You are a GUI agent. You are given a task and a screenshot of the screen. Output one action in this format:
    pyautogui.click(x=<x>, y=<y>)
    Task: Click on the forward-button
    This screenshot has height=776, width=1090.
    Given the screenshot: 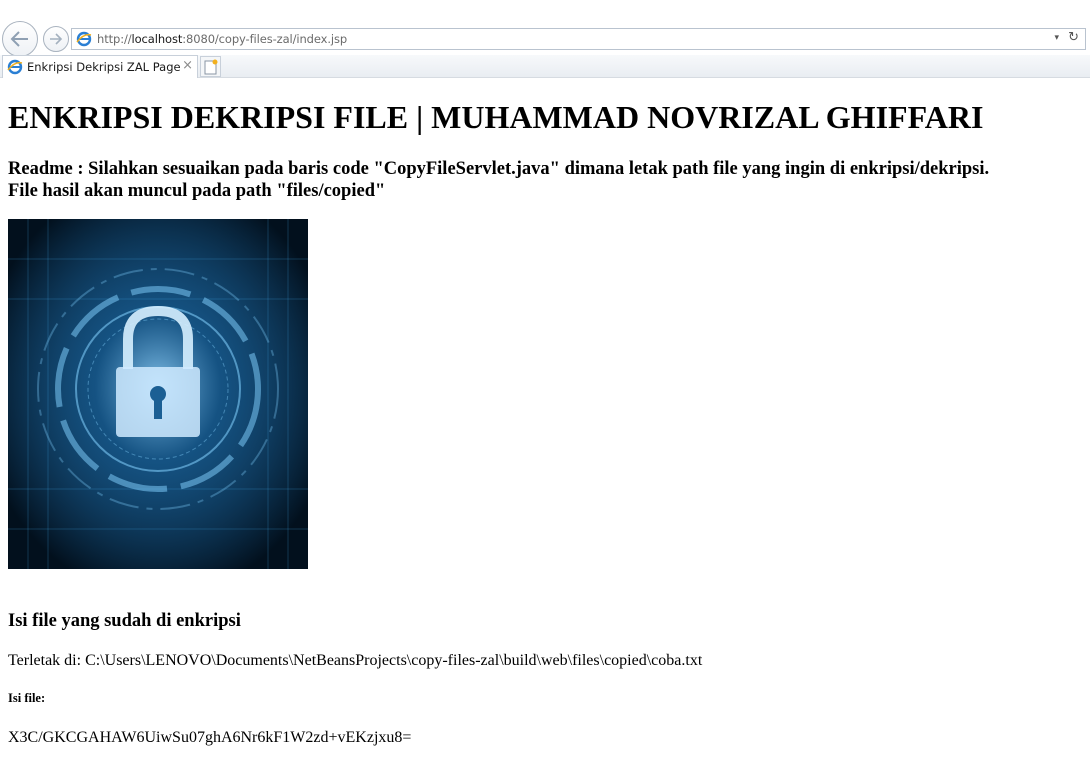 What is the action you would take?
    pyautogui.click(x=56, y=39)
    